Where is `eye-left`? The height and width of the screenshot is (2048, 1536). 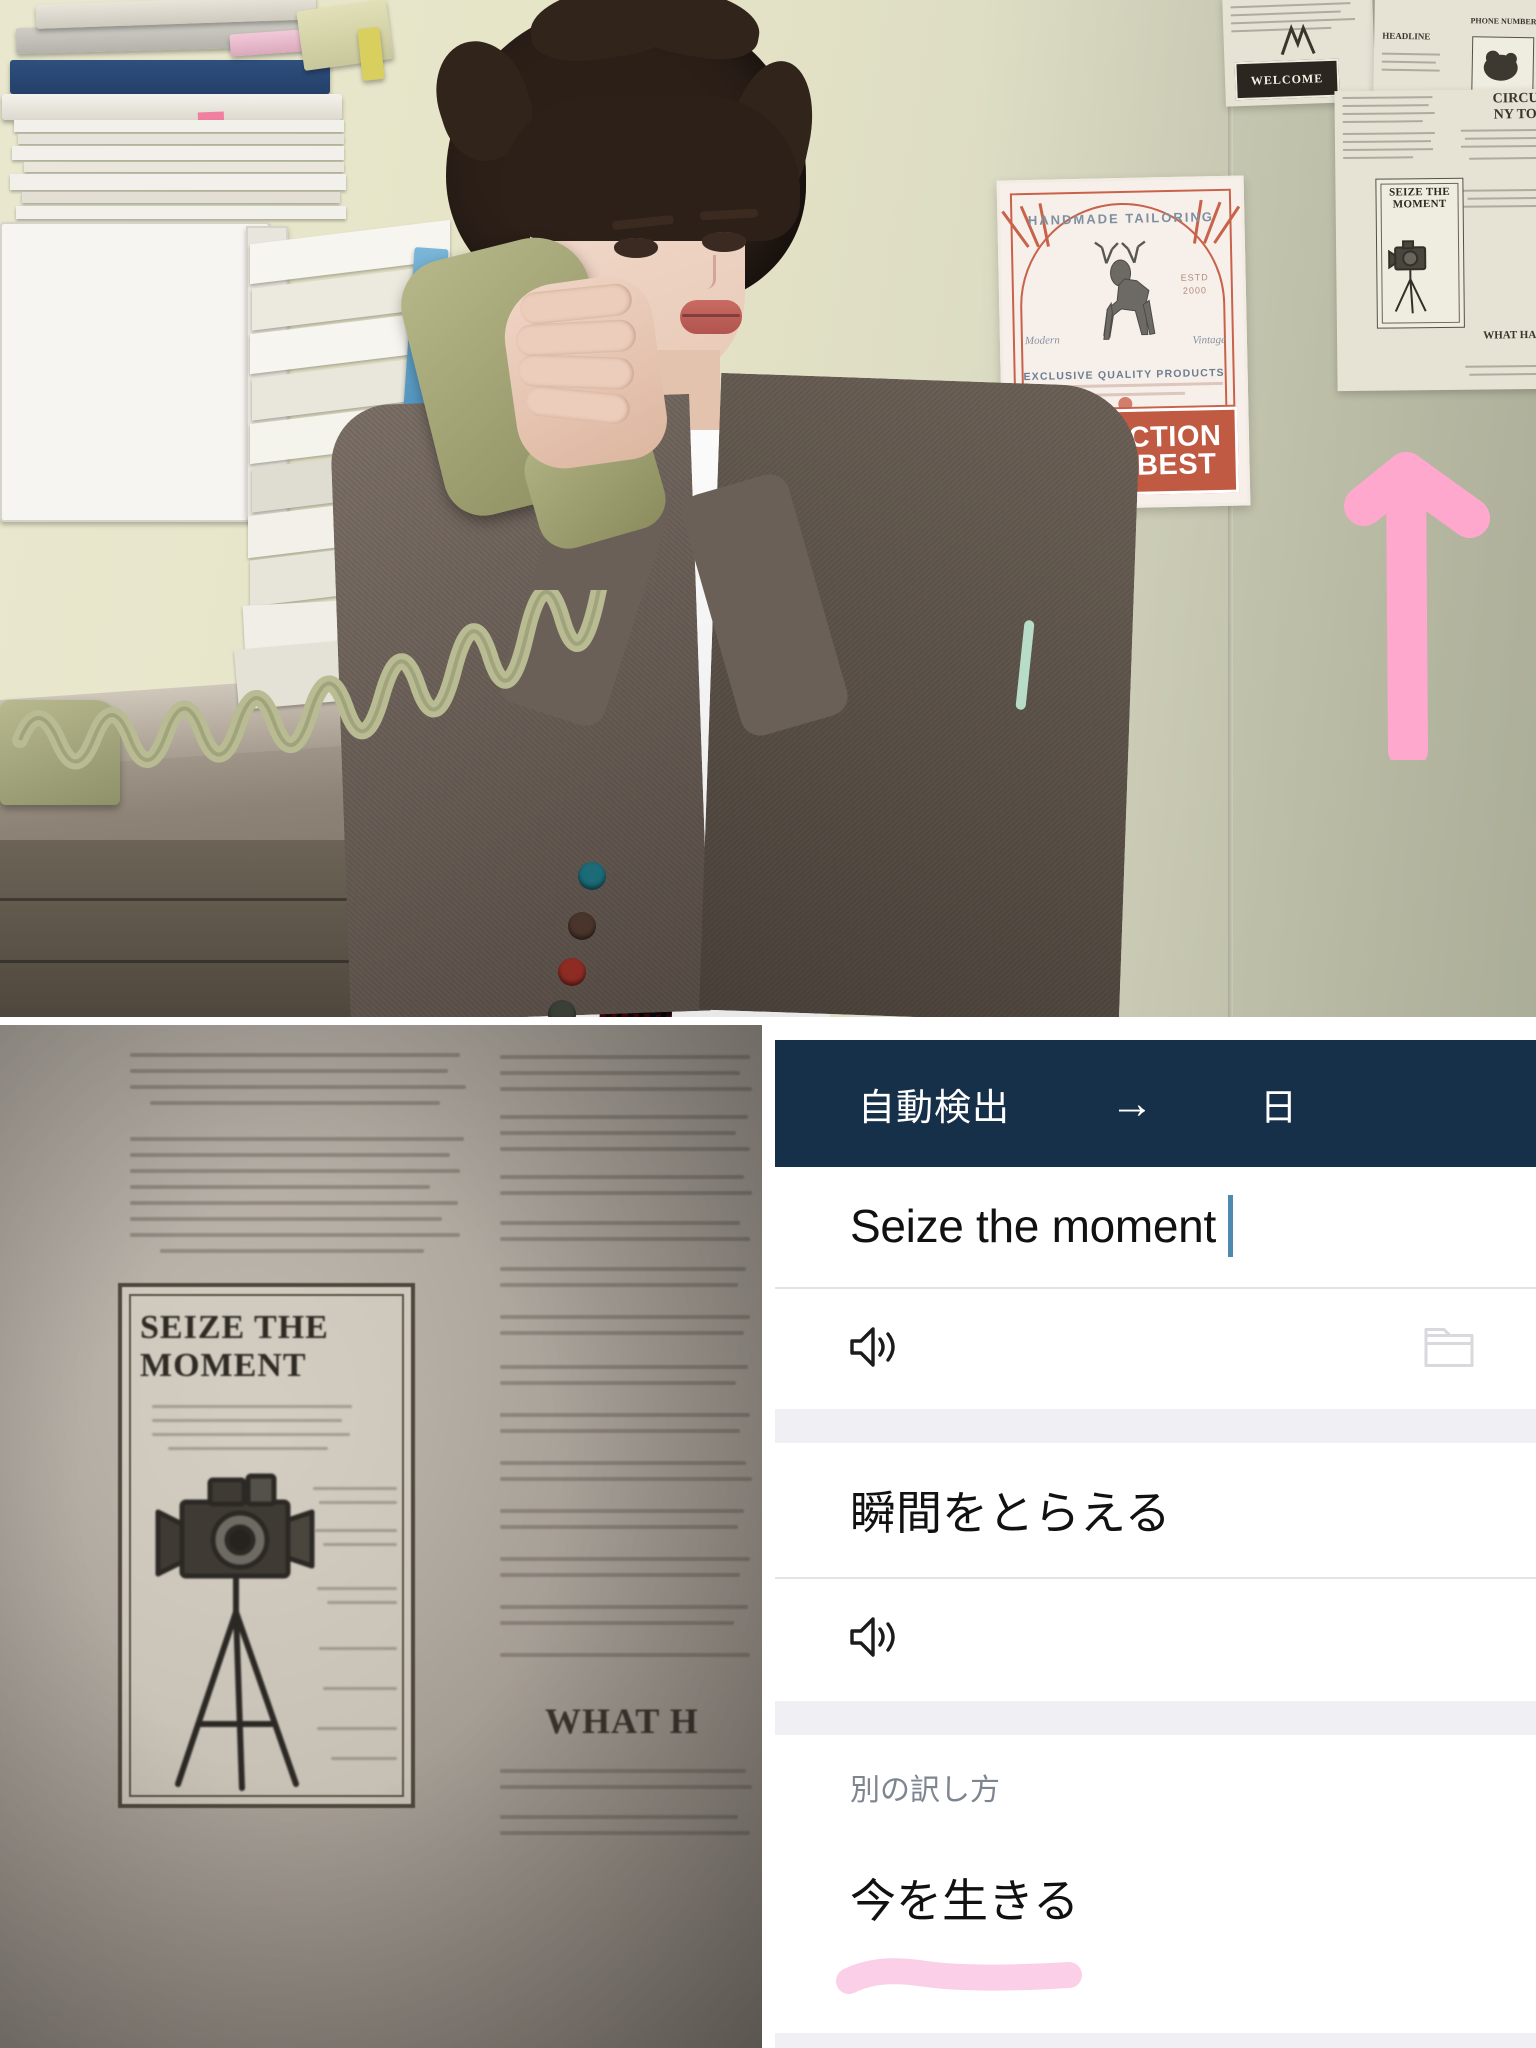
eye-left is located at coordinates (636, 248).